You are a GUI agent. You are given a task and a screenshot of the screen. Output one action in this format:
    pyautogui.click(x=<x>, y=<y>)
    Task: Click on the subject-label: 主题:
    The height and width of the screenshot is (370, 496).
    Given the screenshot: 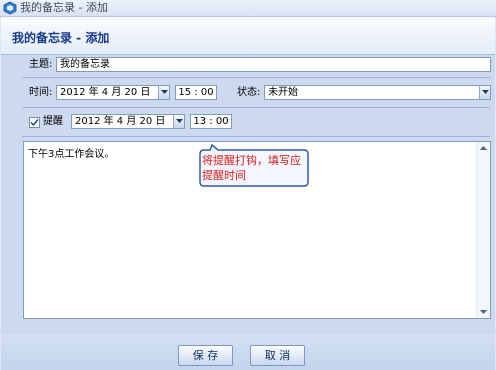 What is the action you would take?
    pyautogui.click(x=41, y=64)
    